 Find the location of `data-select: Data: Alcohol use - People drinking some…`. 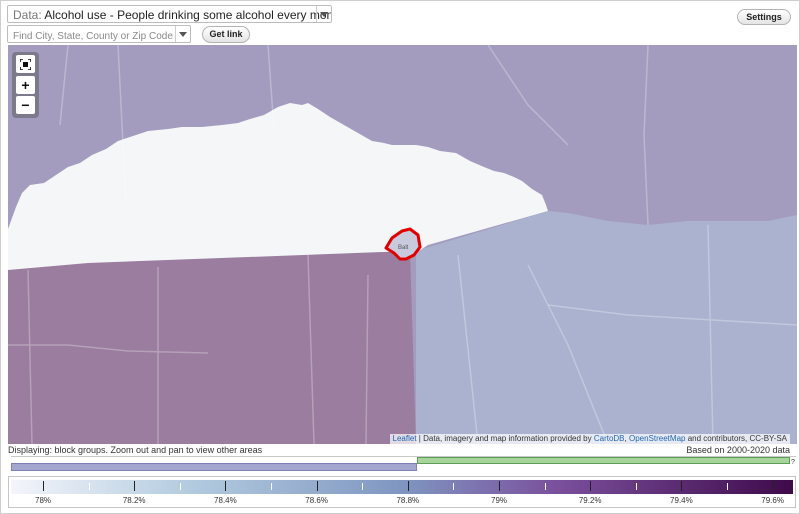

data-select: Data: Alcohol use - People drinking some… is located at coordinates (169, 14).